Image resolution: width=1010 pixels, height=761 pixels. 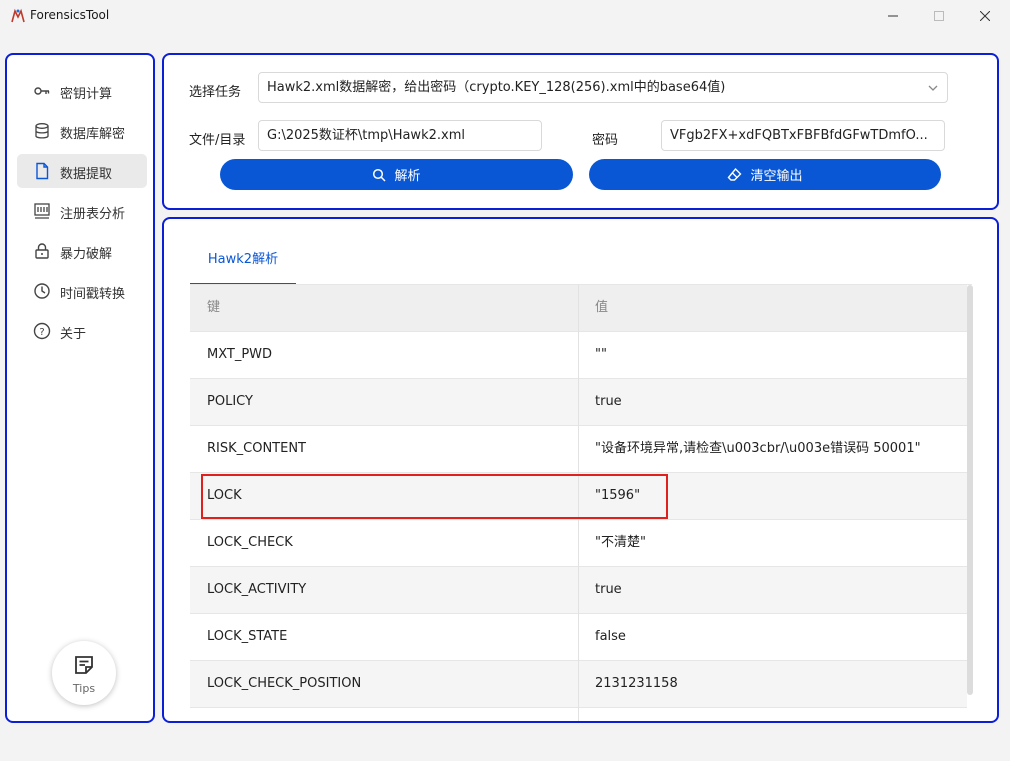 I want to click on note-icon, so click(x=84, y=665).